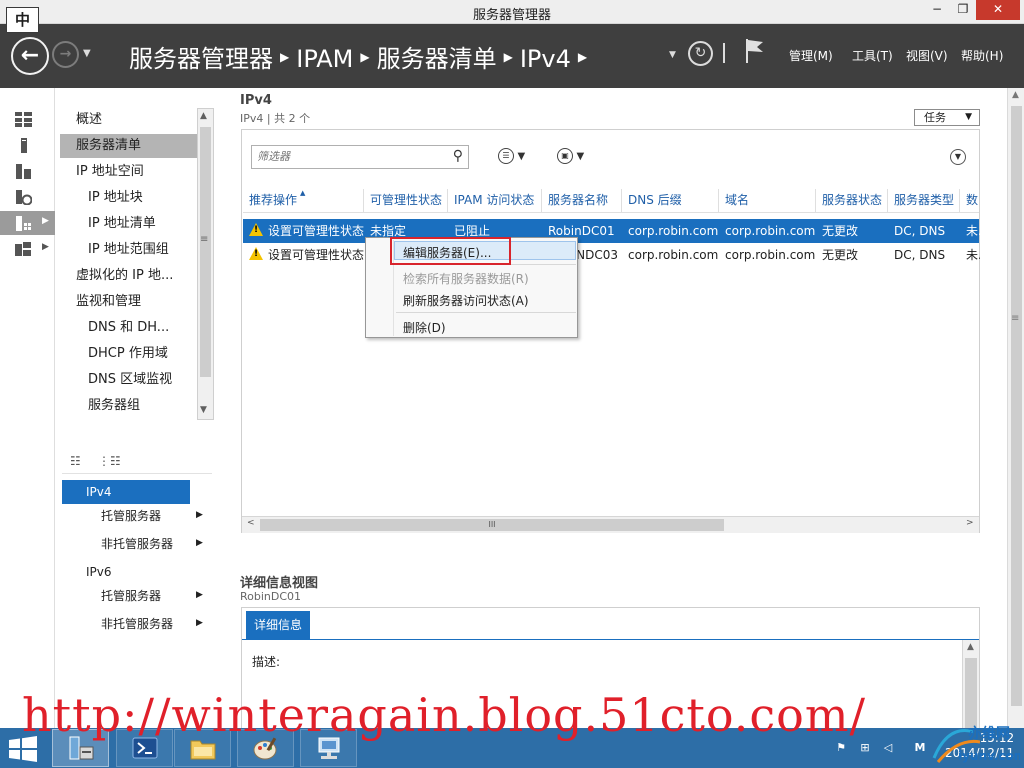  What do you see at coordinates (511, 156) in the screenshot?
I see `view-options-button: ☰ ▼` at bounding box center [511, 156].